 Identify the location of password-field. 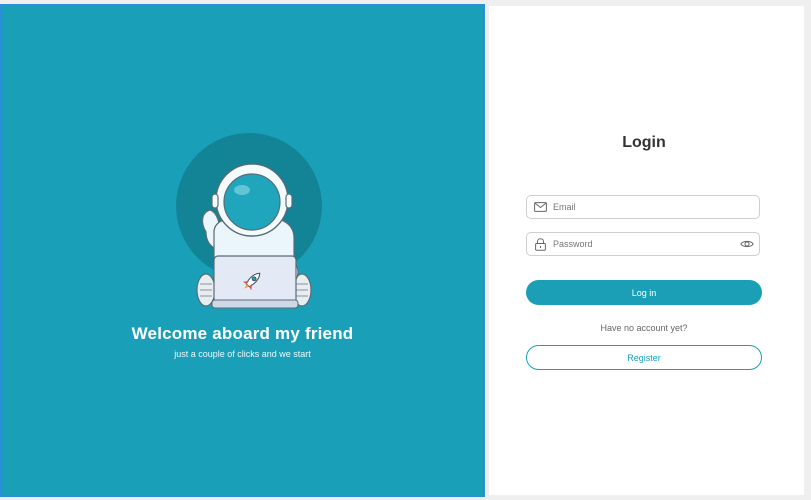
(643, 244).